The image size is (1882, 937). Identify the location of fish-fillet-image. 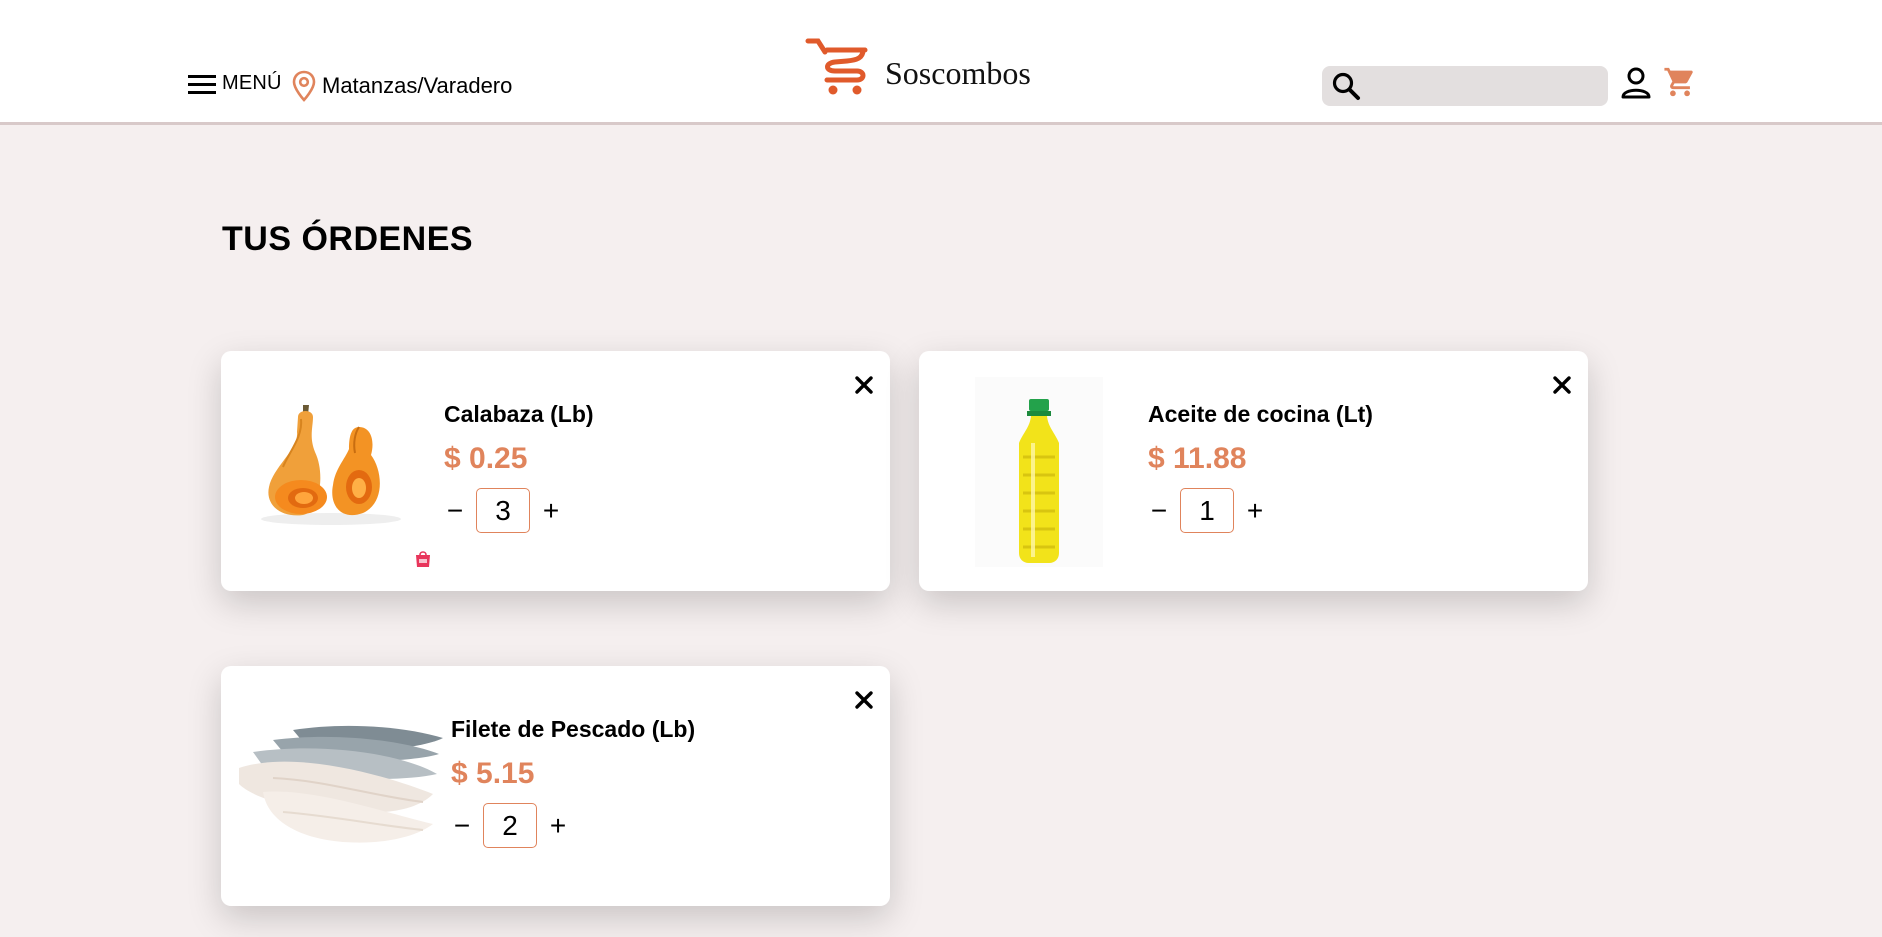
(341, 784).